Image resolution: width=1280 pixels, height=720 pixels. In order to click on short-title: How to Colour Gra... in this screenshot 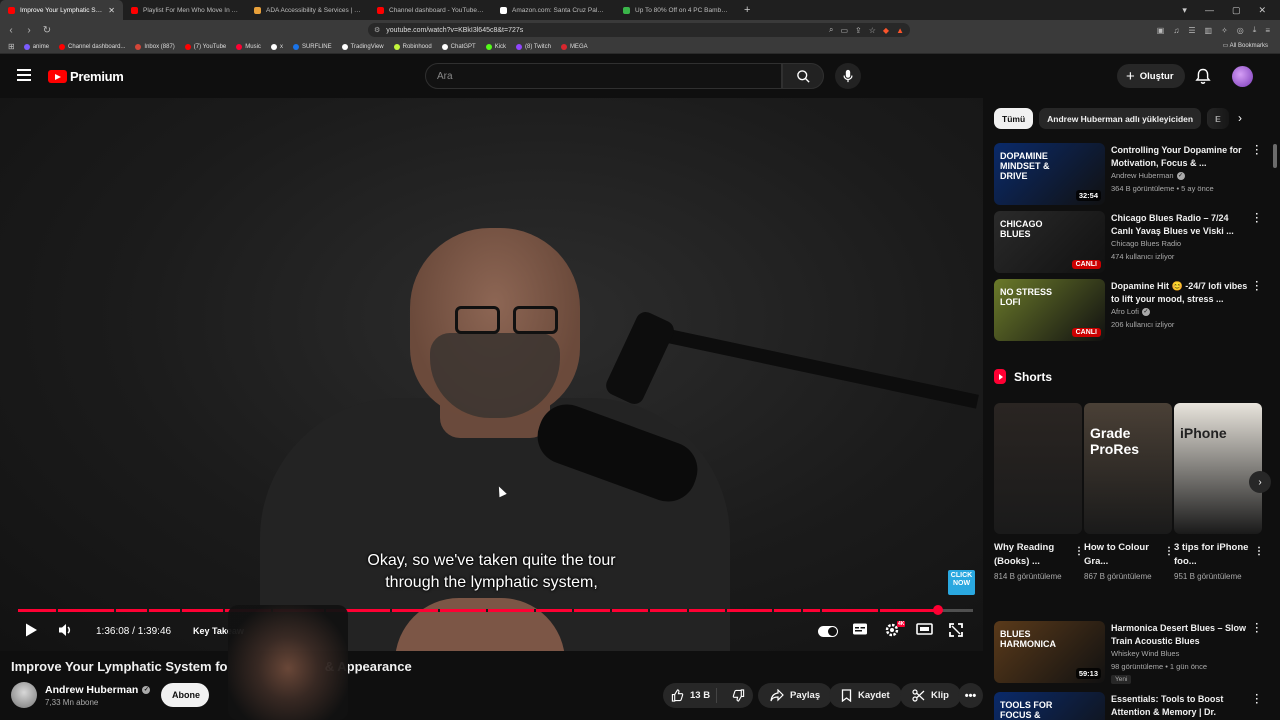, I will do `click(1121, 555)`.